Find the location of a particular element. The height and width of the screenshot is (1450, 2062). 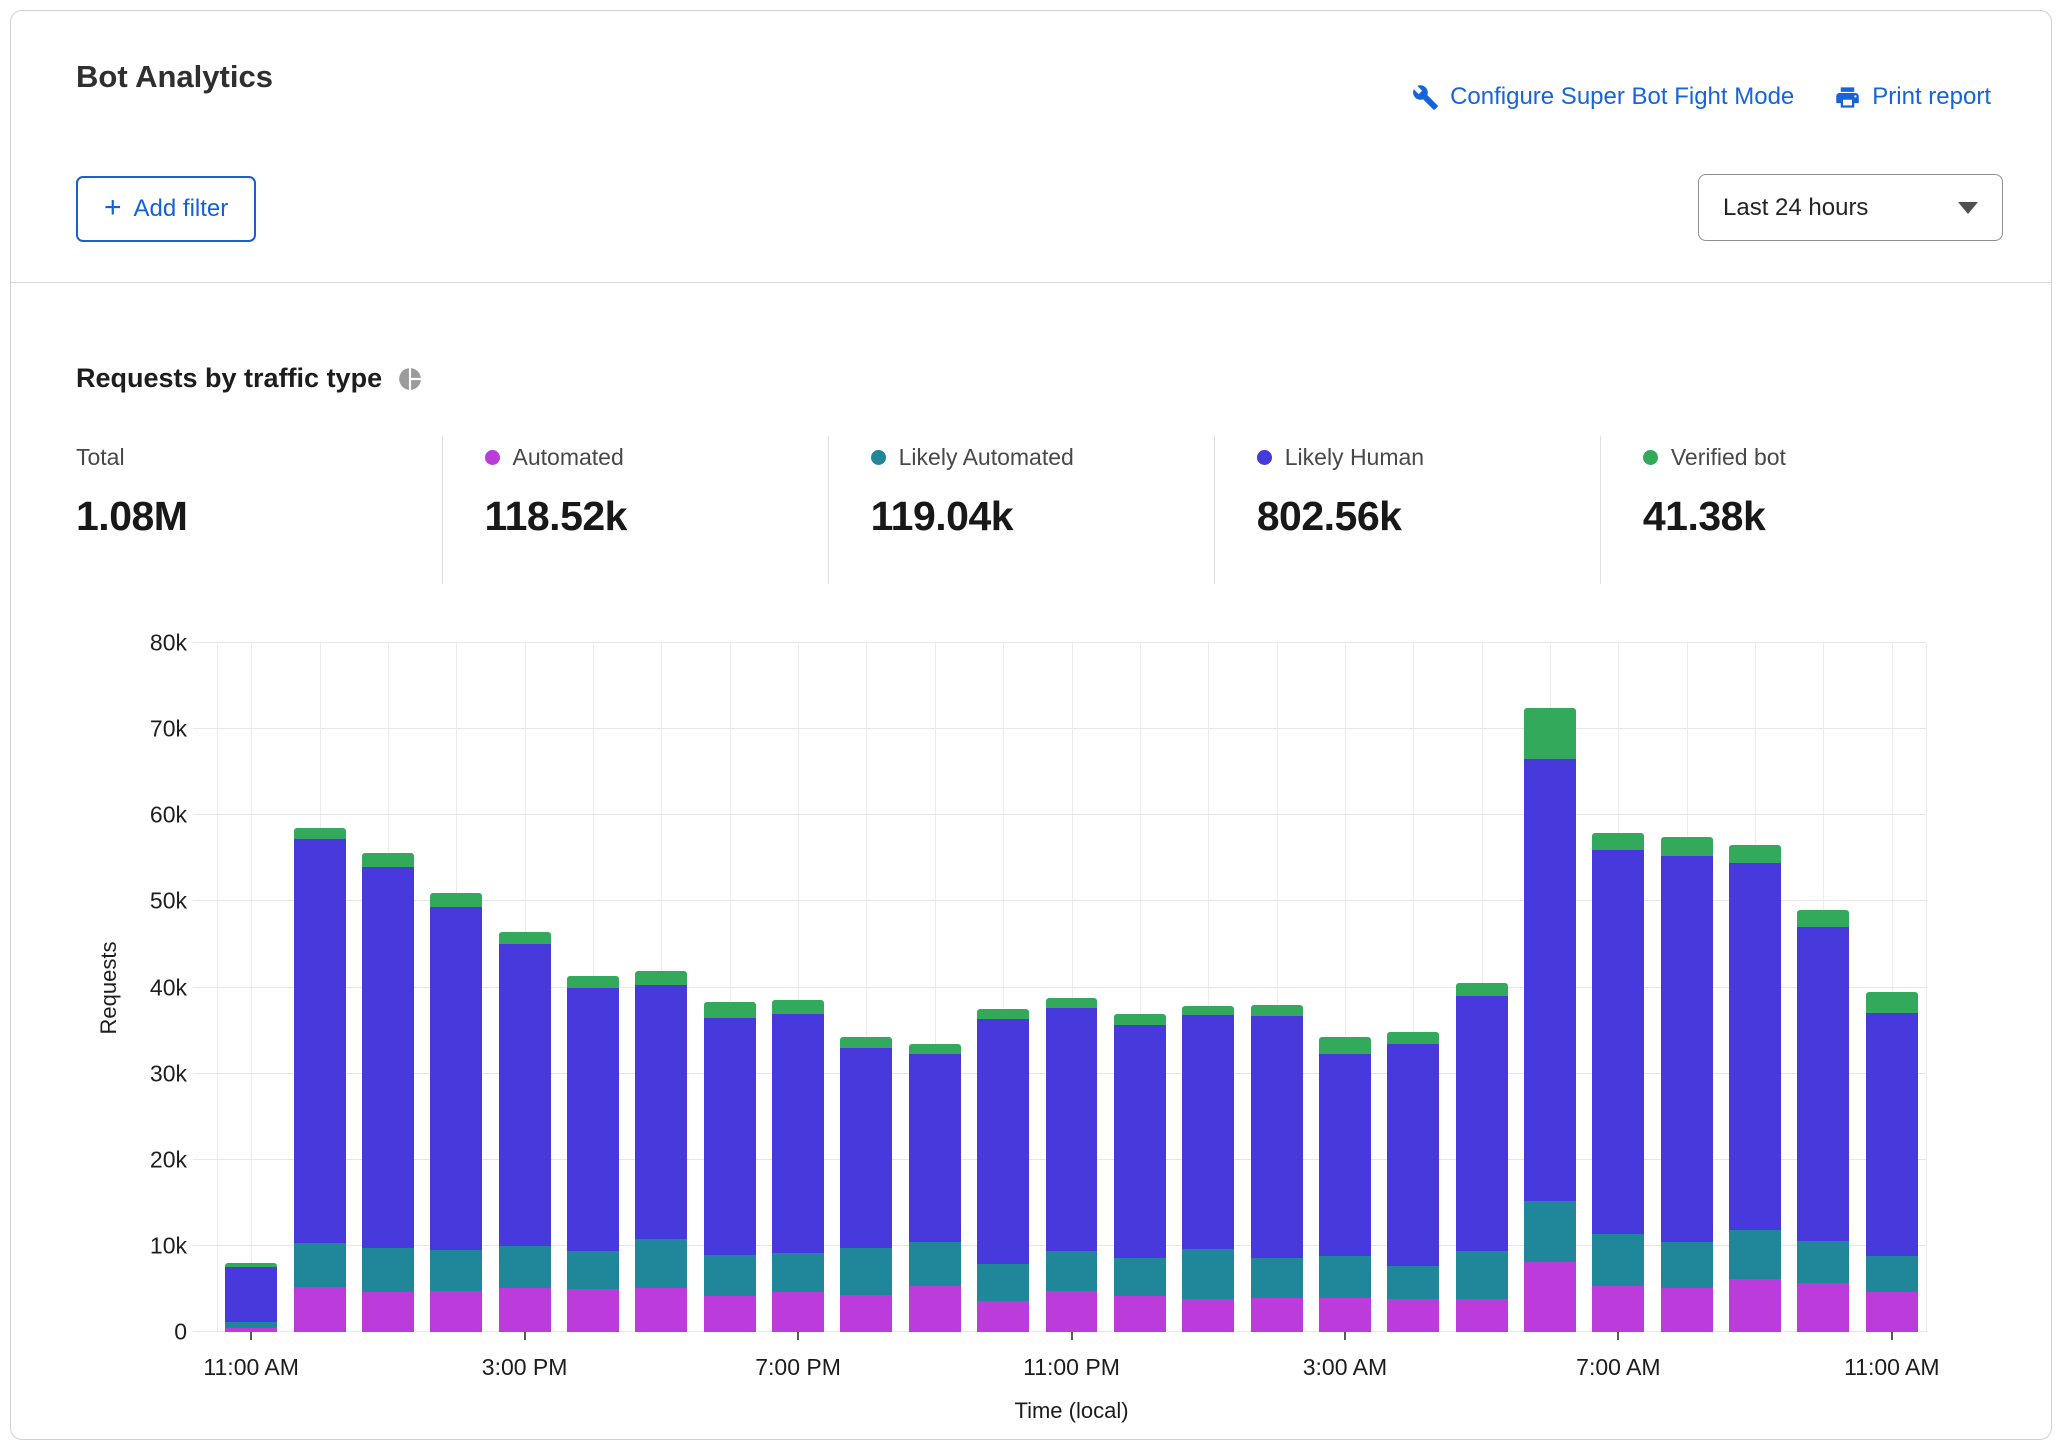

stacked-bar-2:00 PM is located at coordinates (456, 1112).